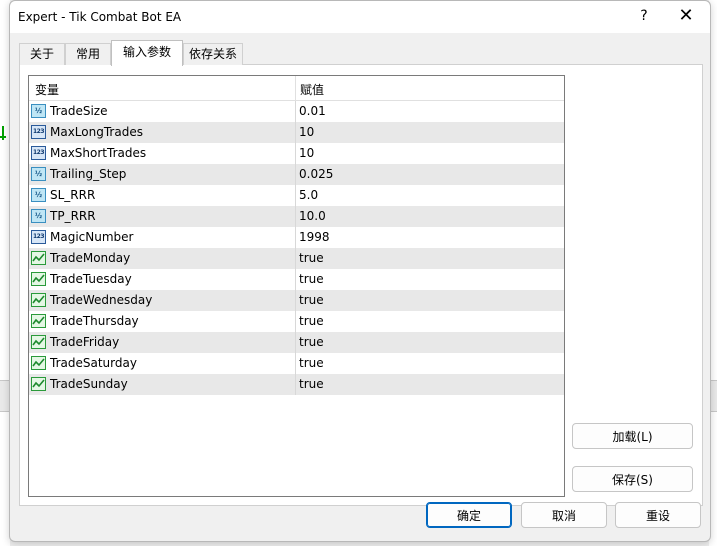  I want to click on parameter-name: Trailing_Step, so click(88, 174).